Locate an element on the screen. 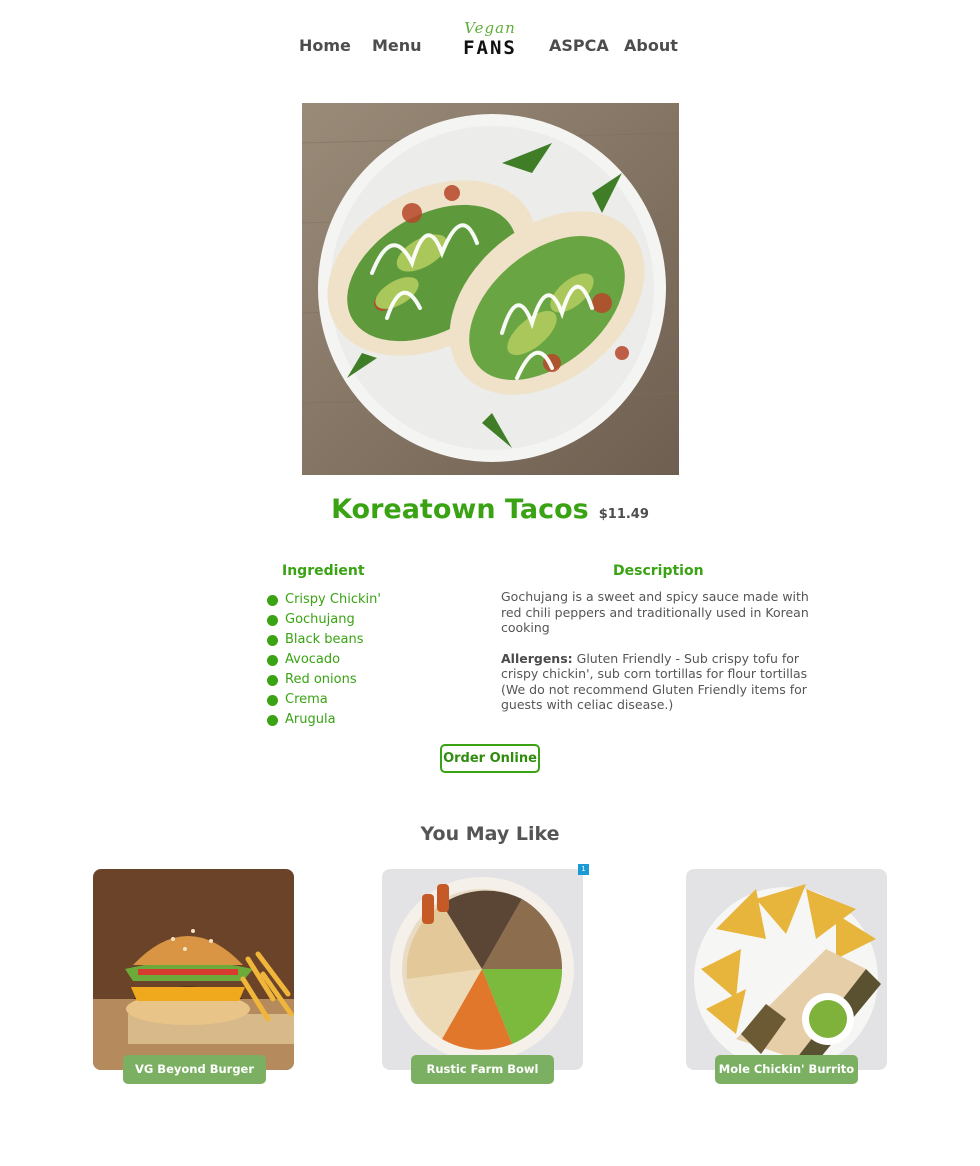 The height and width of the screenshot is (1166, 980). bowl-image is located at coordinates (482, 969).